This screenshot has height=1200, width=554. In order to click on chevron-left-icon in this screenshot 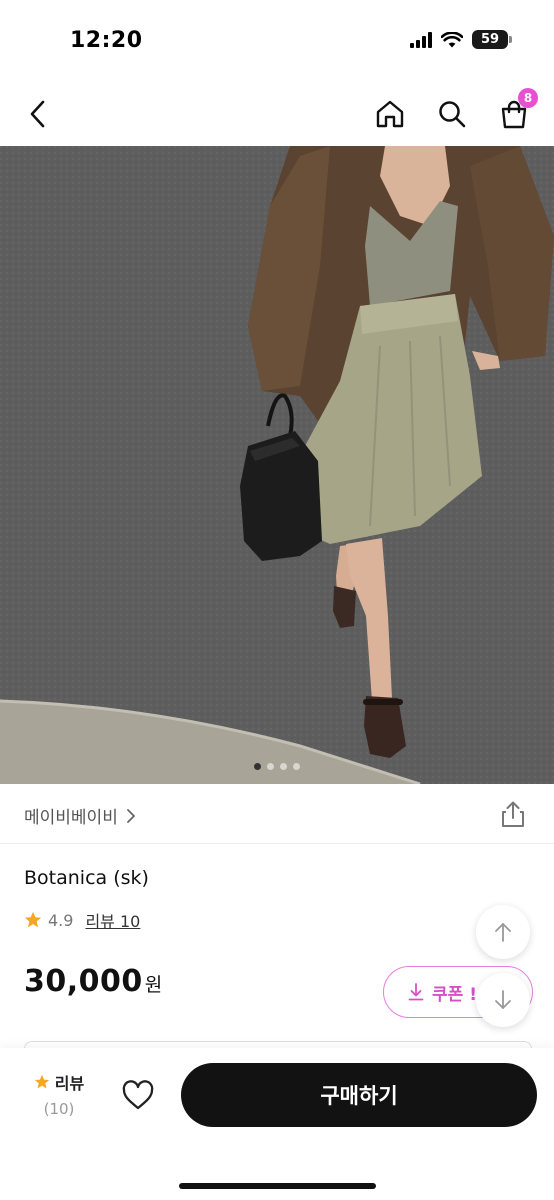, I will do `click(37, 114)`.